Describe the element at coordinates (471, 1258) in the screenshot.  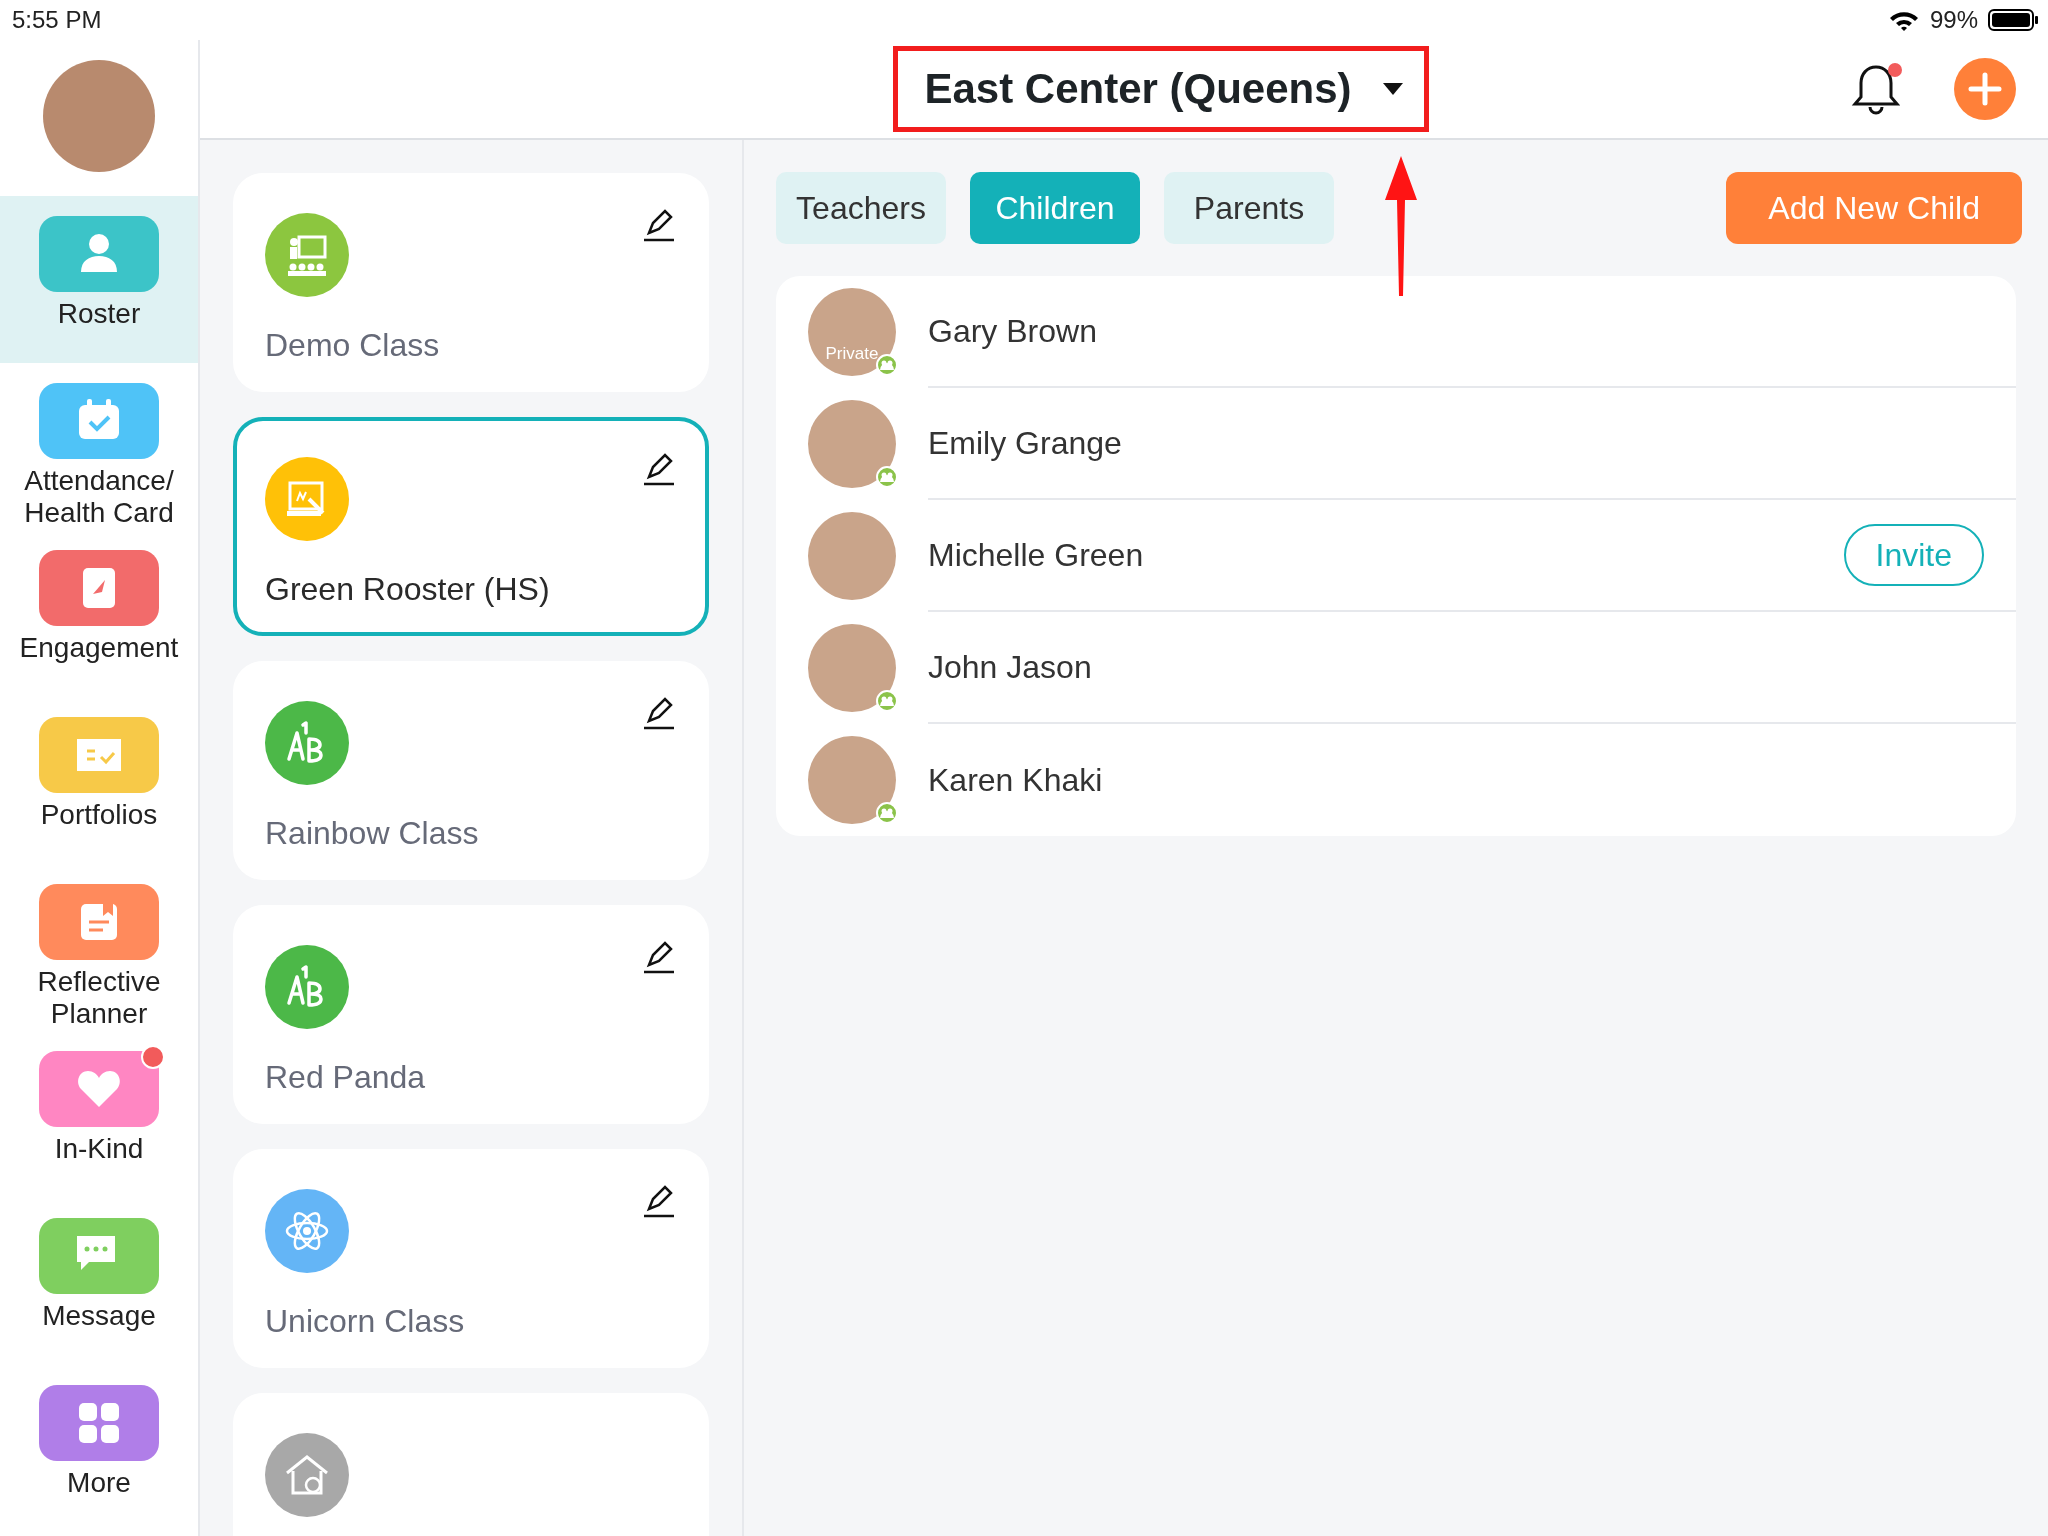
I see `class-card: Unicorn Class` at that location.